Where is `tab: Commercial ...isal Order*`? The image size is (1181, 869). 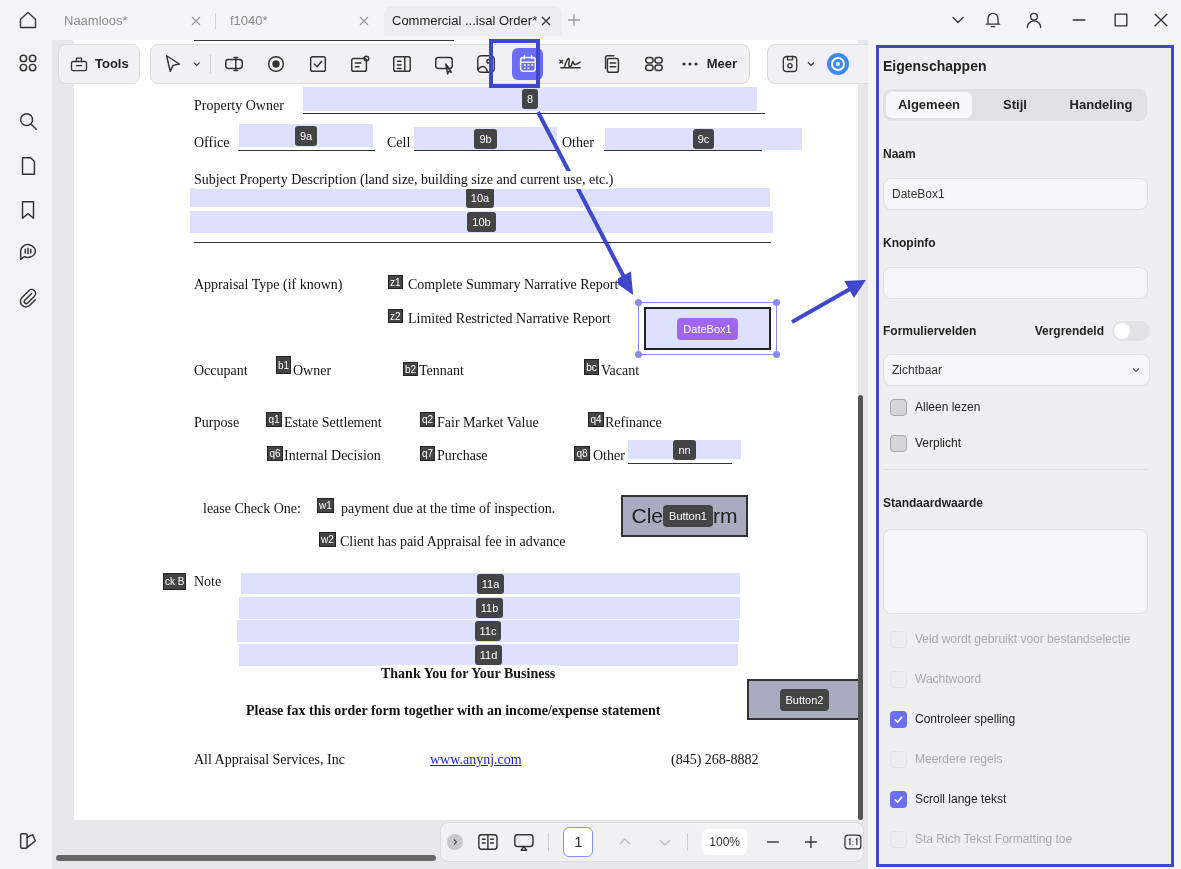 tab: Commercial ...isal Order* is located at coordinates (473, 21).